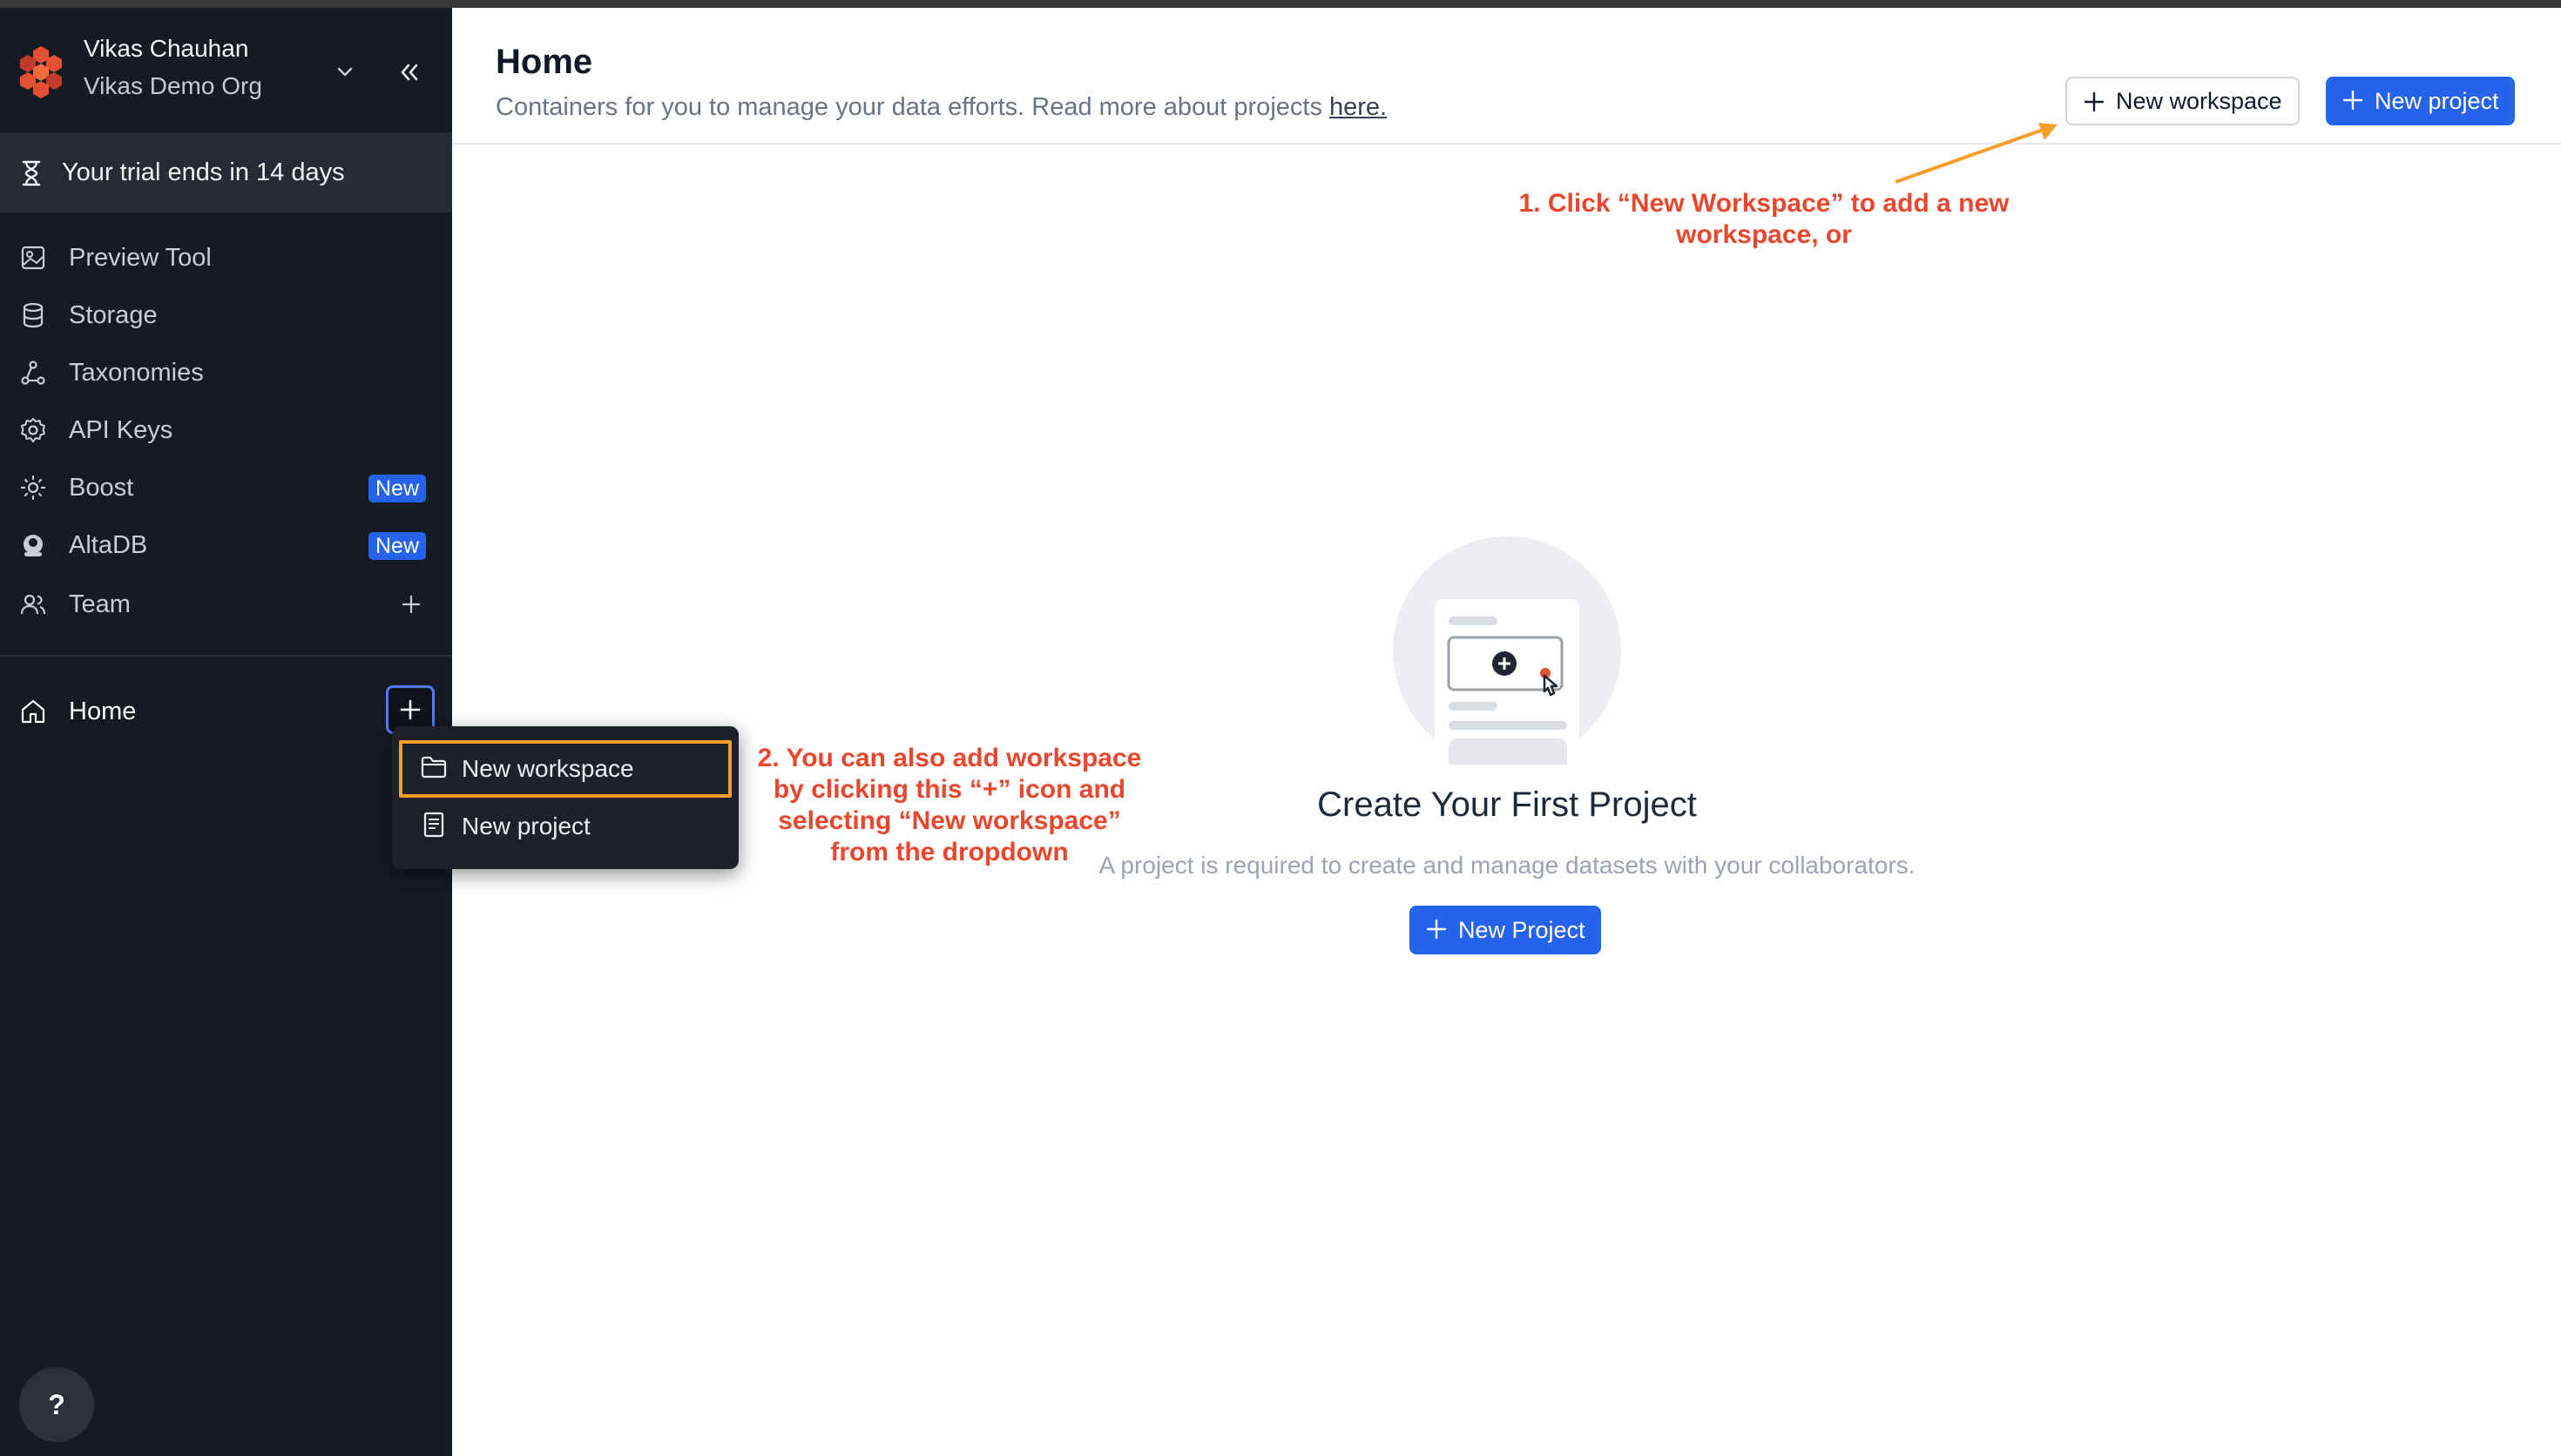 Image resolution: width=2561 pixels, height=1456 pixels. I want to click on logo-icon, so click(41, 72).